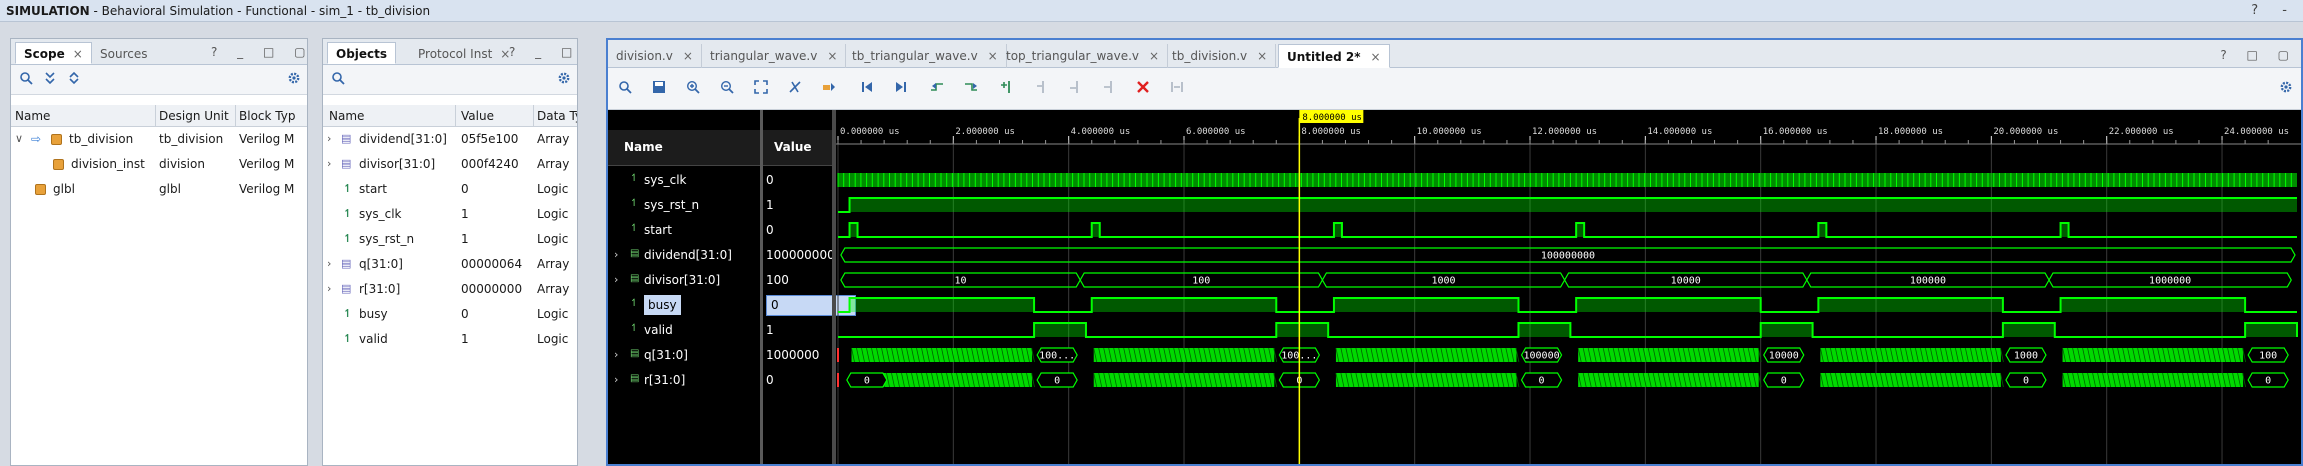 This screenshot has height=466, width=2303. What do you see at coordinates (450, 139) in the screenshot?
I see `objects-row: › ▤ dividend[31:0] 05f5e100 Array` at bounding box center [450, 139].